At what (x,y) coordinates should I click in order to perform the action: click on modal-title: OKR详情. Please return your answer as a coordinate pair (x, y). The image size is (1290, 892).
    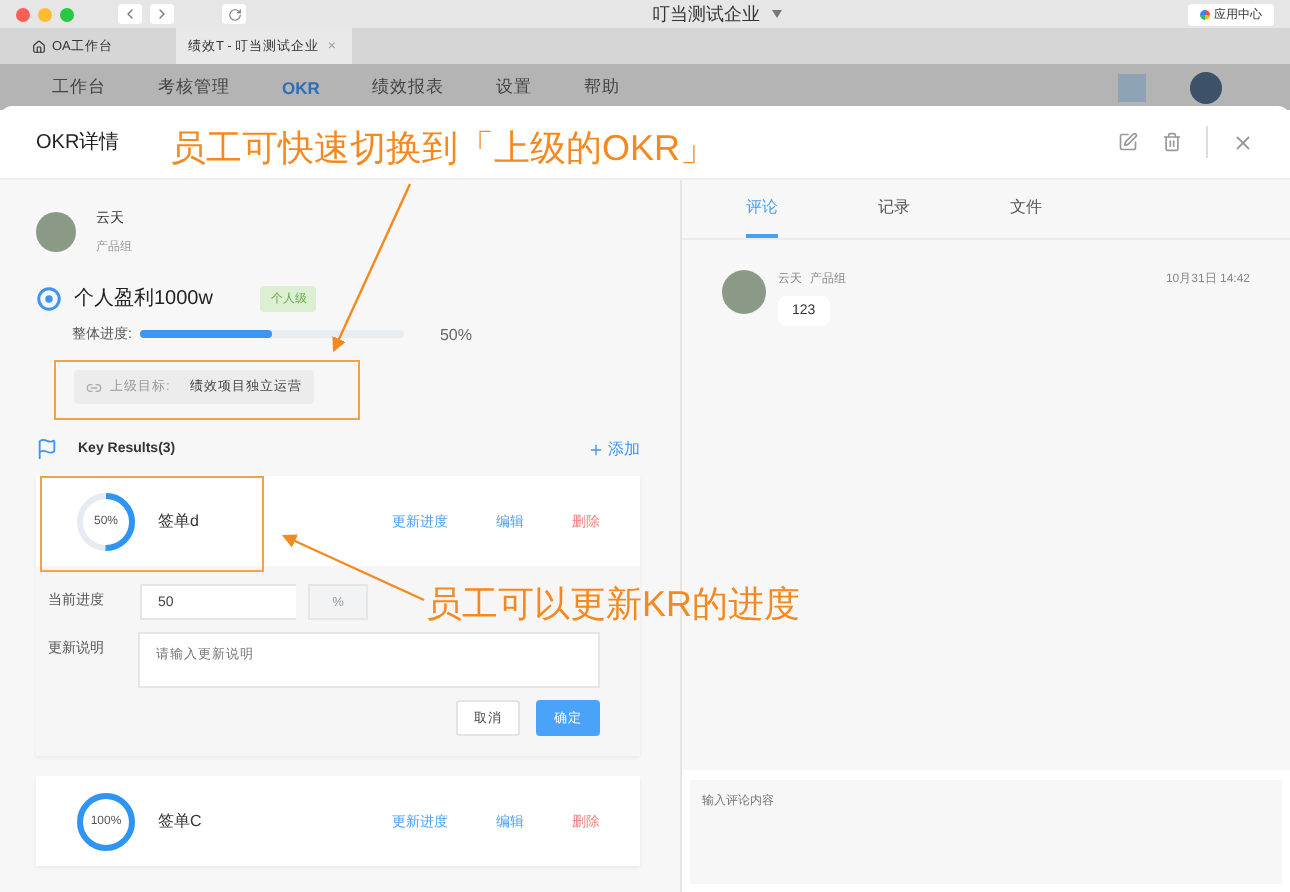
    Looking at the image, I should click on (78, 142).